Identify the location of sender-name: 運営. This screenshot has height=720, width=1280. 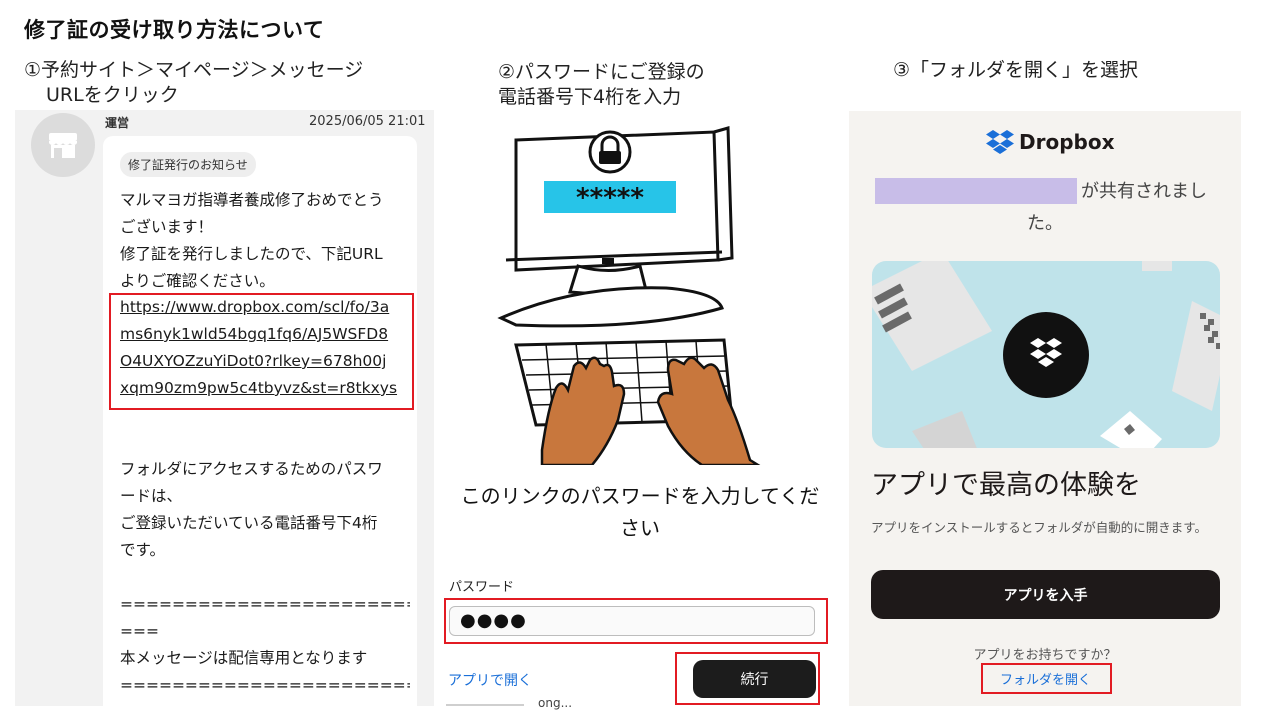
(117, 123).